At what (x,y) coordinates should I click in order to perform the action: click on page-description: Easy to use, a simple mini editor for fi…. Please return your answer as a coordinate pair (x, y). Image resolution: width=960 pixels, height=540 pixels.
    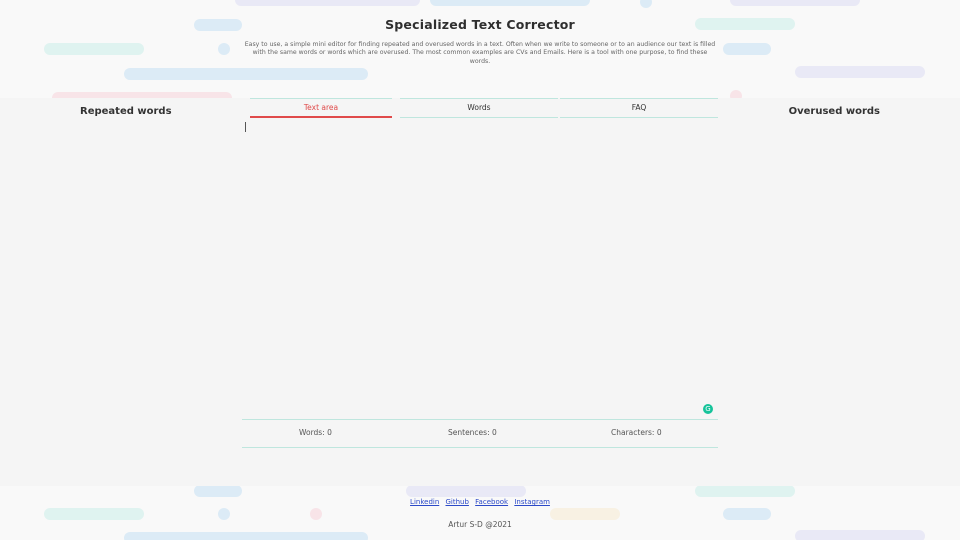
    Looking at the image, I should click on (480, 53).